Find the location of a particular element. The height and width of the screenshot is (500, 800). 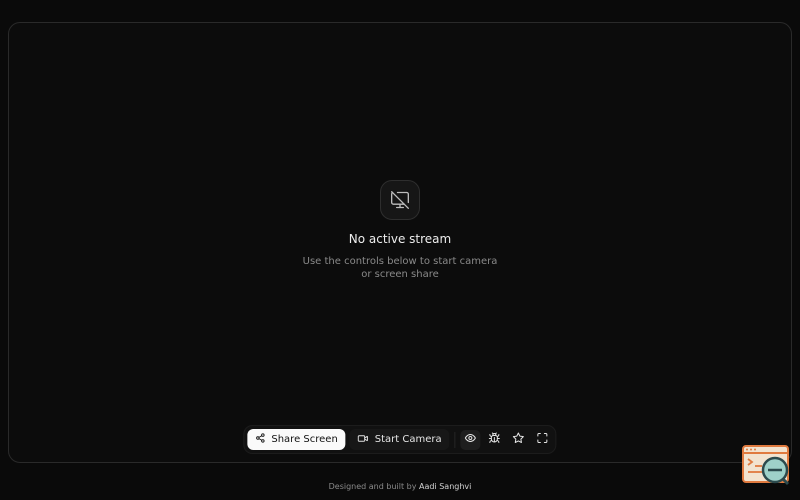

preview-toggle-button is located at coordinates (470, 439).